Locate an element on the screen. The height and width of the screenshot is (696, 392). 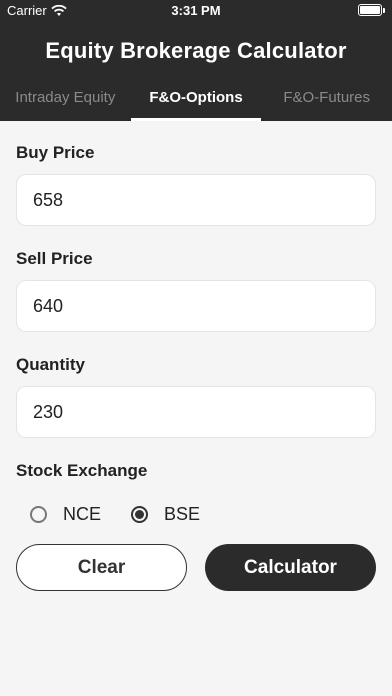
status-time: 3:31 PM is located at coordinates (196, 10).